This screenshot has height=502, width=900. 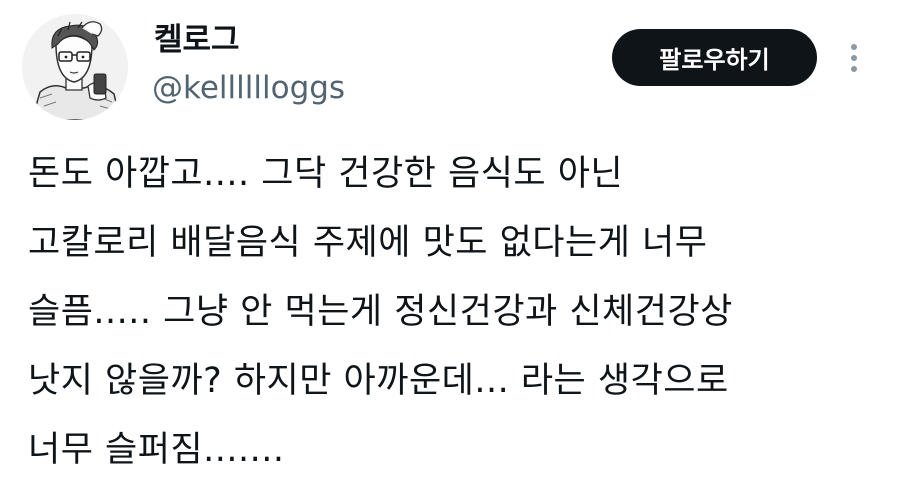 I want to click on tweet-line: 슬픔..... 그냥 안 먹는게 정신건강과 신체건강상, so click(x=380, y=312).